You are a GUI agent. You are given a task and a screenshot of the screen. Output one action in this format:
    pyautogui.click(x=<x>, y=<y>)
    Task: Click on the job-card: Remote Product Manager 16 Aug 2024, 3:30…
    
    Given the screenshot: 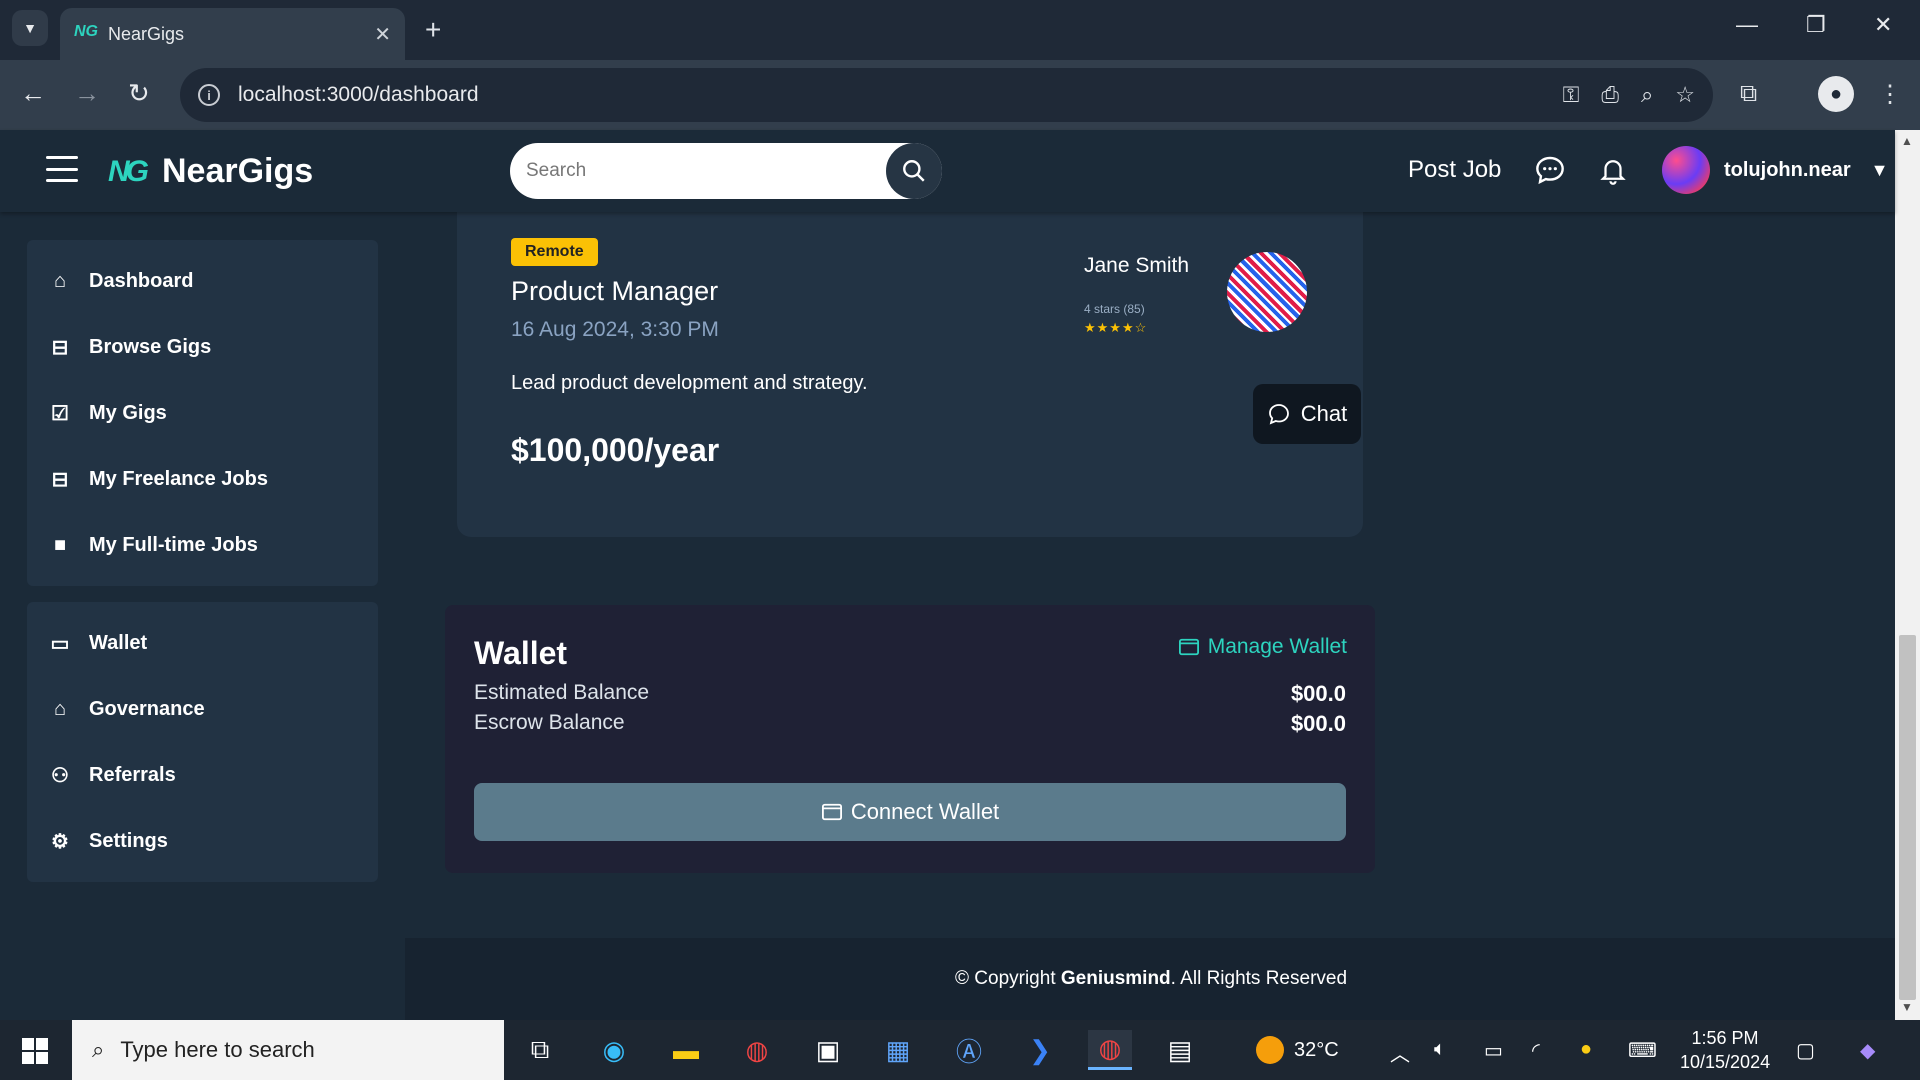 What is the action you would take?
    pyautogui.click(x=910, y=369)
    